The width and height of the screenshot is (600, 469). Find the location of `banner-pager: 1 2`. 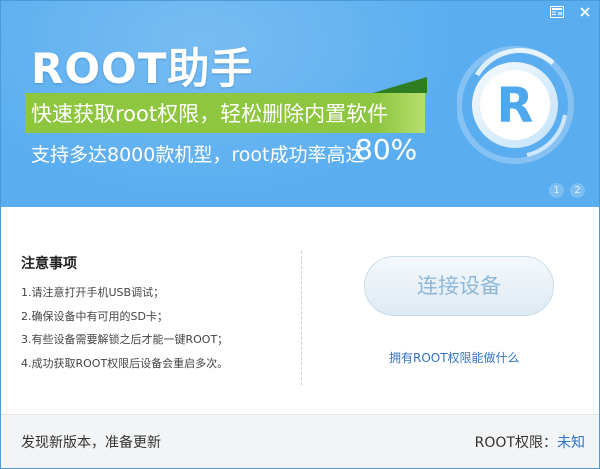

banner-pager: 1 2 is located at coordinates (567, 190).